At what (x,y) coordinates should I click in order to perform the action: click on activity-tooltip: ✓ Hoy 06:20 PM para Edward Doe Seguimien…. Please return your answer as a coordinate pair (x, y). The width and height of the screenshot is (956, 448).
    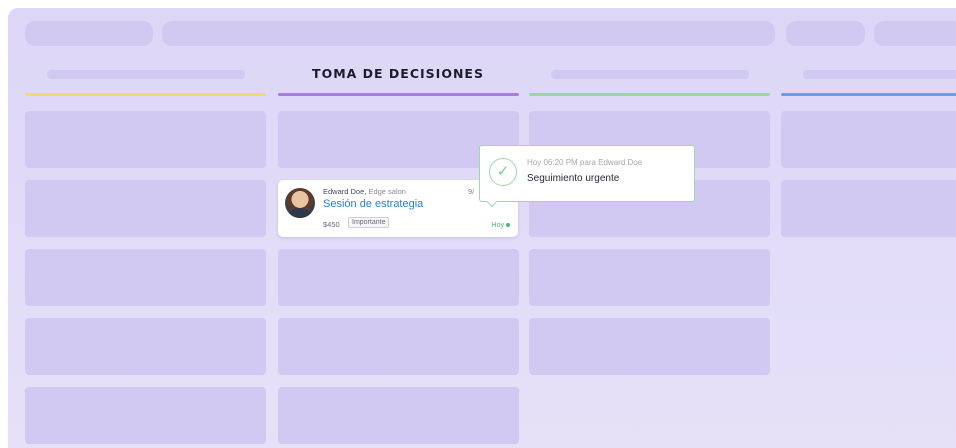
    Looking at the image, I should click on (587, 173).